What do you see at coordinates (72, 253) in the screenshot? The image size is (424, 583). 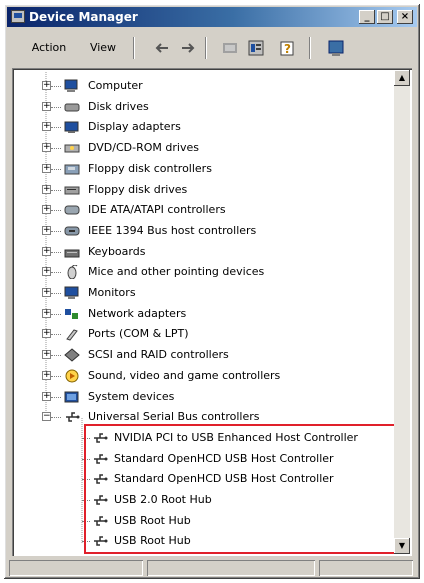 I see `keyboard-icon` at bounding box center [72, 253].